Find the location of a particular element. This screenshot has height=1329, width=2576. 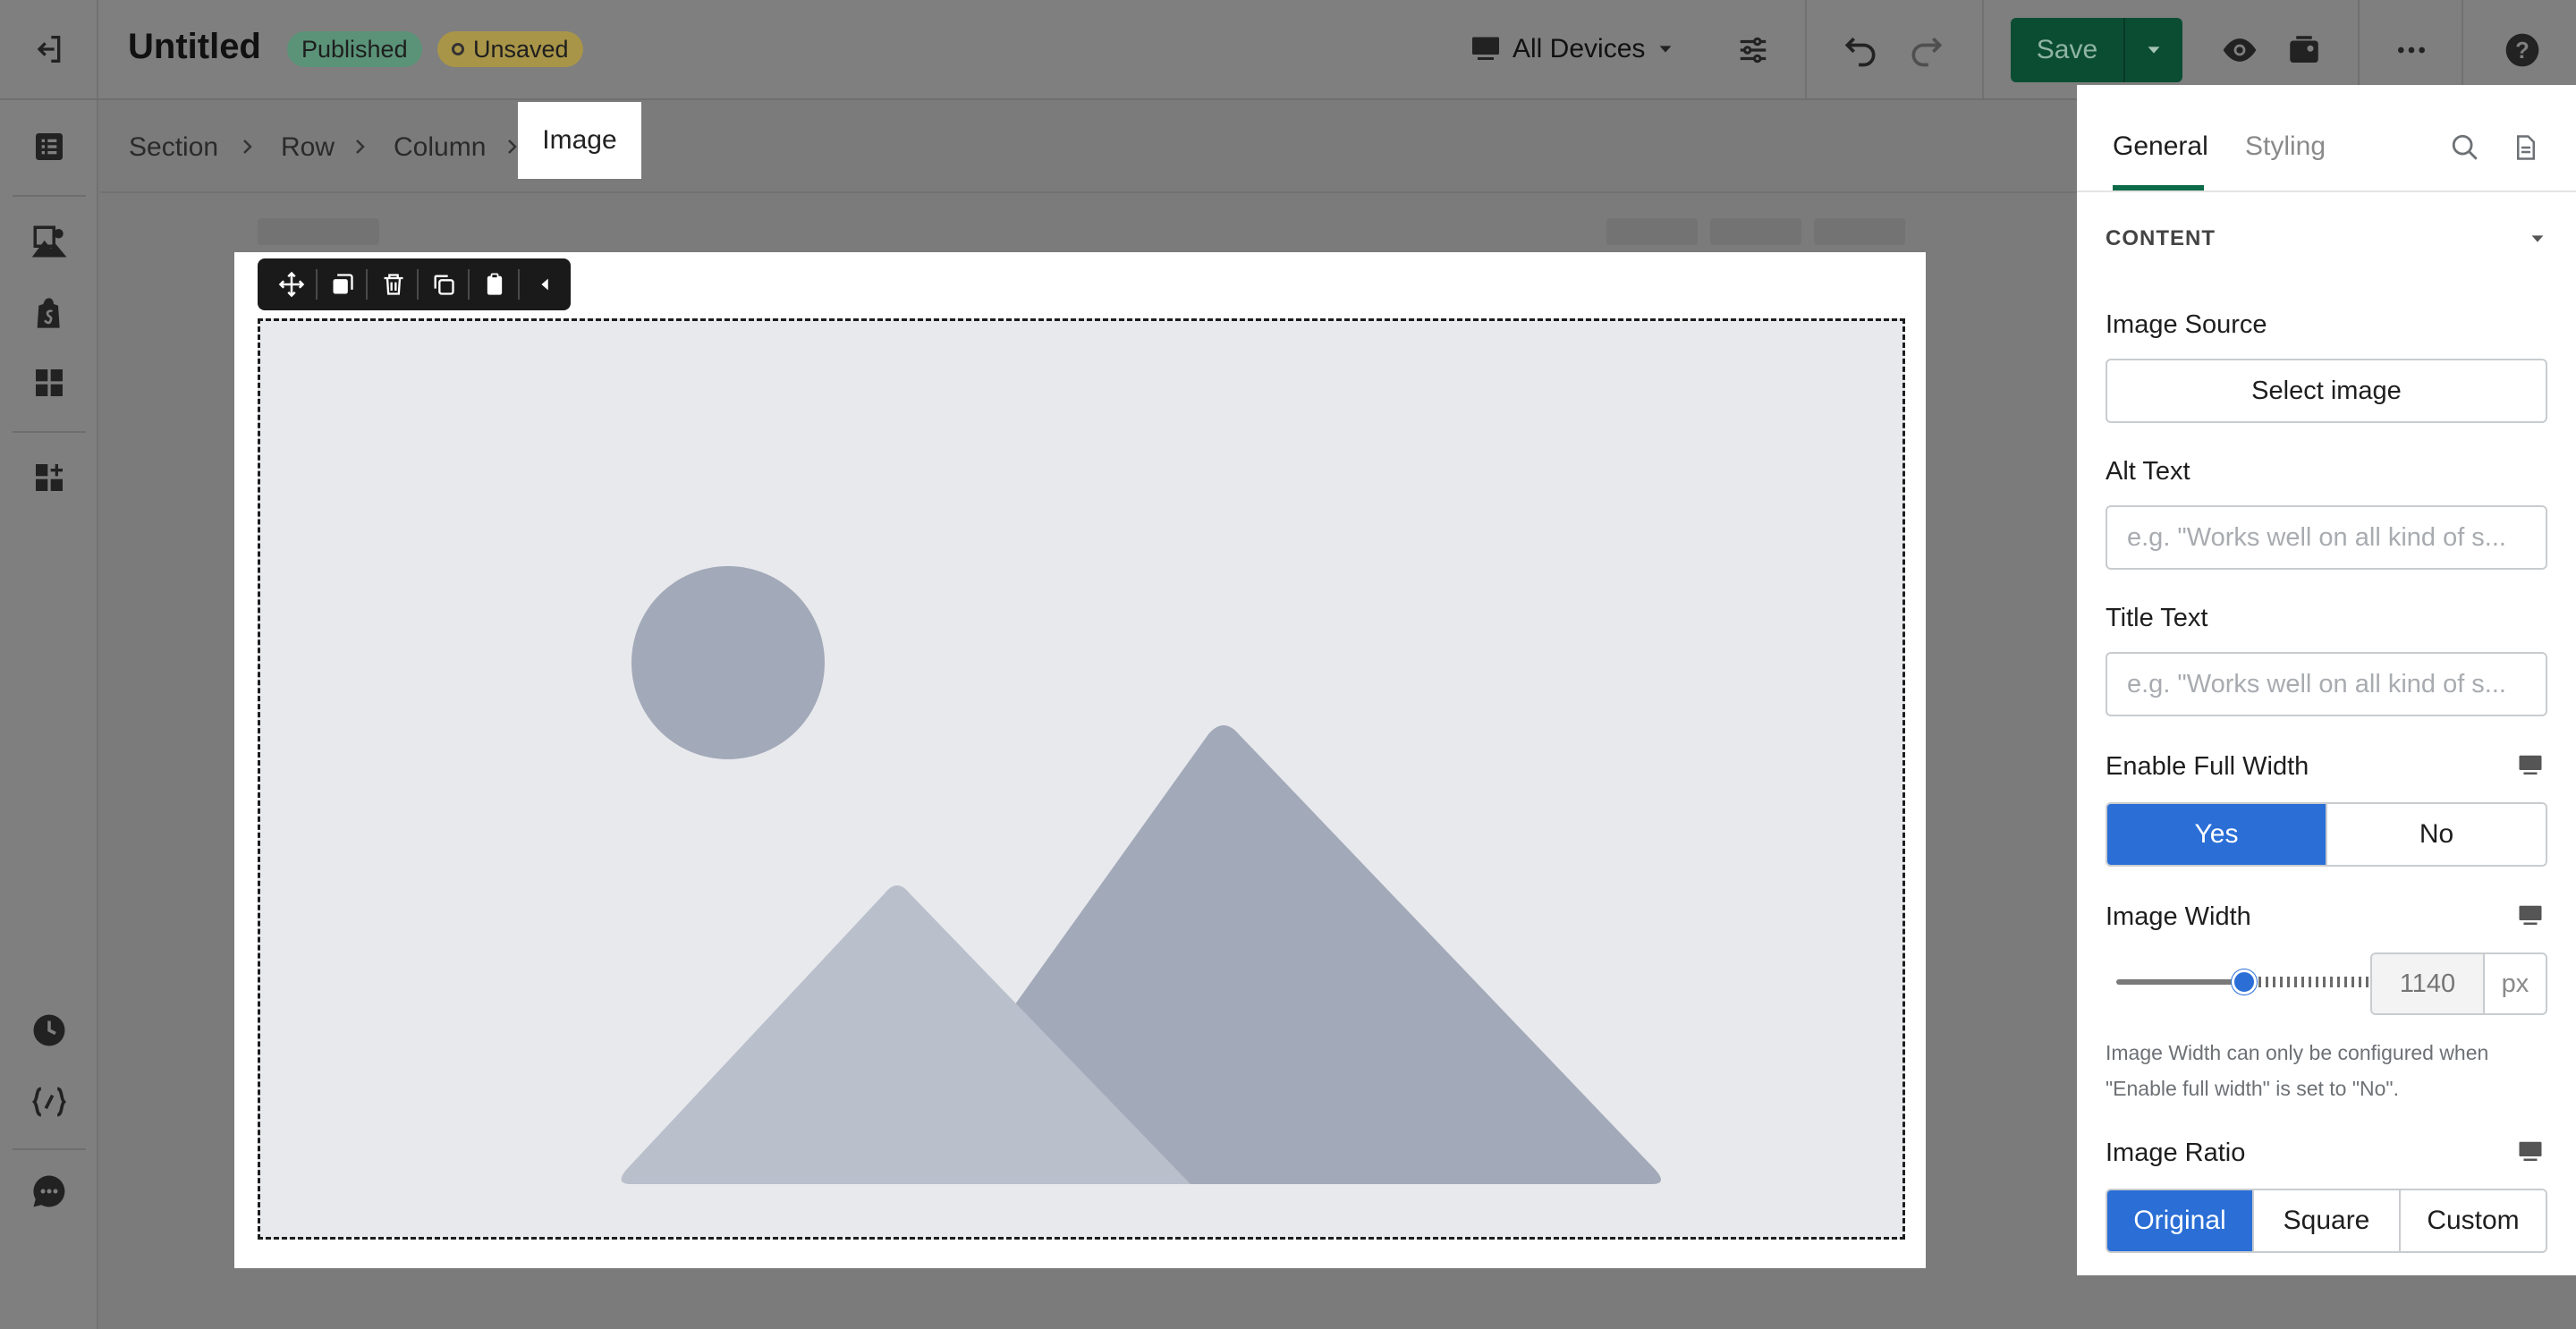

save-button: Save is located at coordinates (2067, 50).